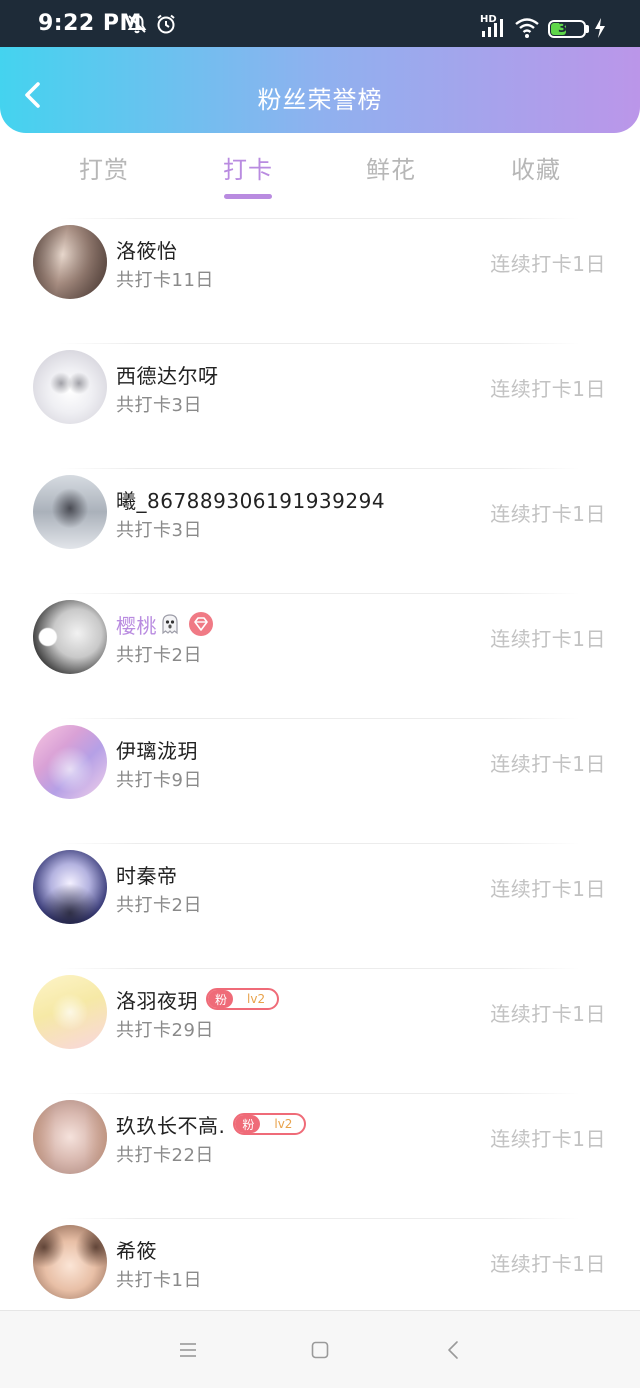  I want to click on back-triangle-icon, so click(454, 1350).